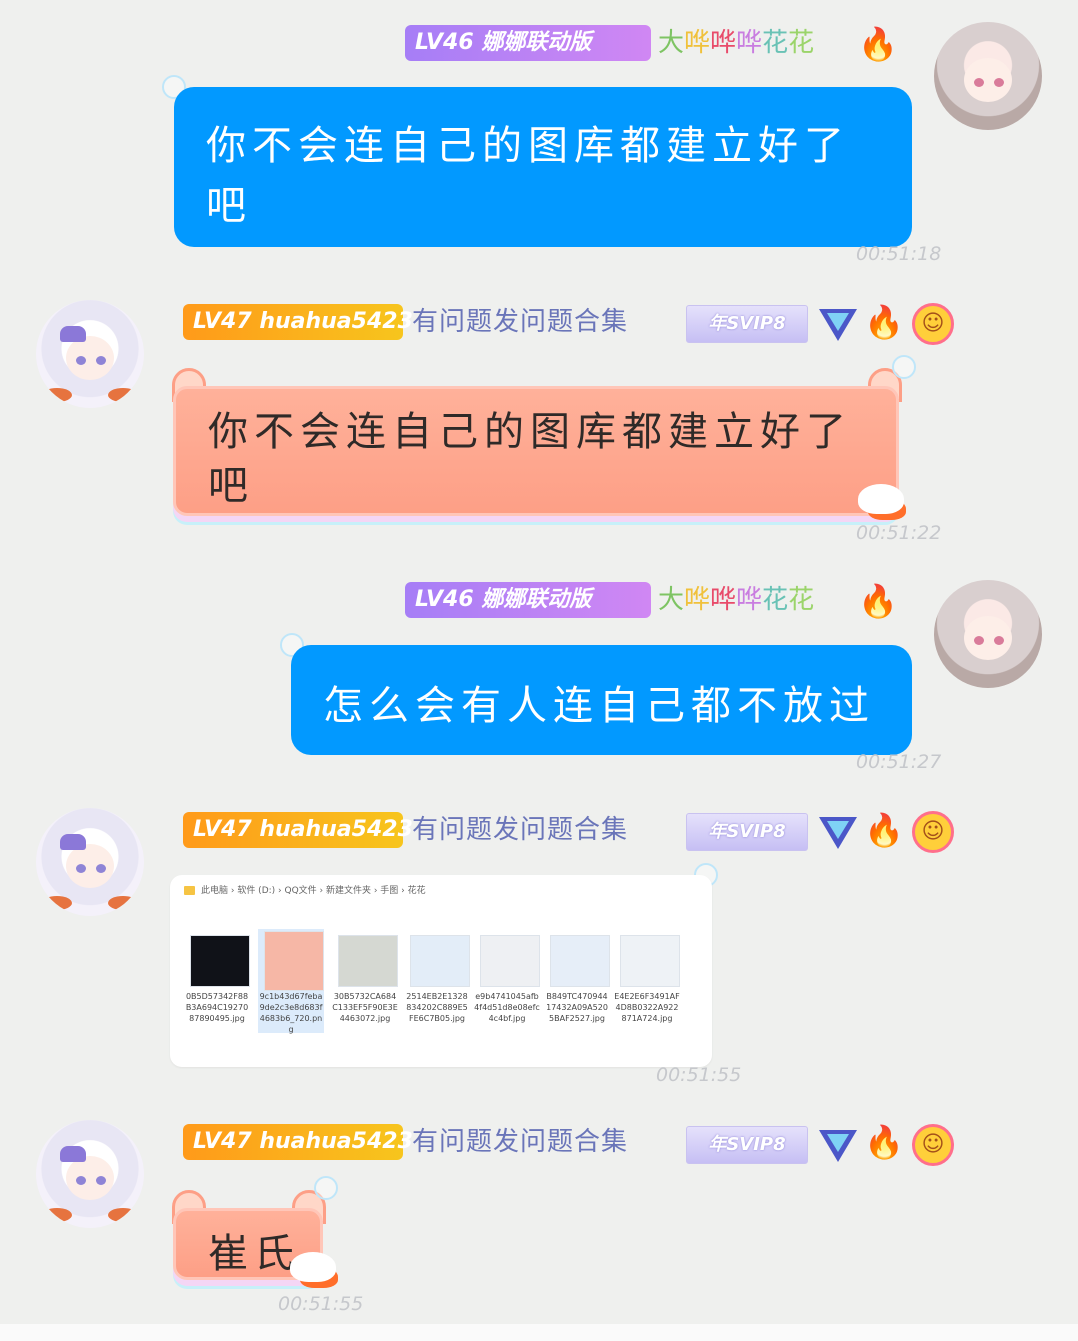  I want to click on message-text: 崔氏, so click(254, 1254).